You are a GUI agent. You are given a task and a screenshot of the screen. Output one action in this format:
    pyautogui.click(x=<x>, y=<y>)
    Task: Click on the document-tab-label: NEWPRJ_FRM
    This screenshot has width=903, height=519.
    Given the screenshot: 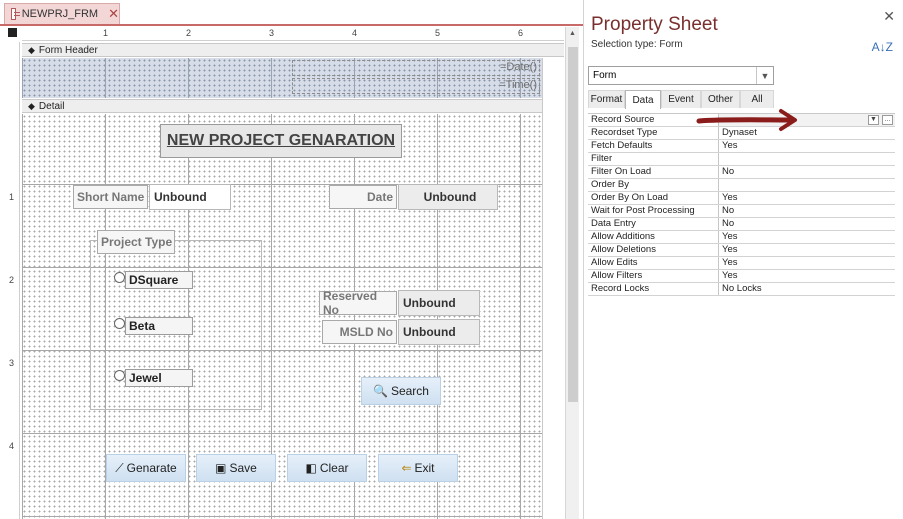 What is the action you would take?
    pyautogui.click(x=60, y=14)
    